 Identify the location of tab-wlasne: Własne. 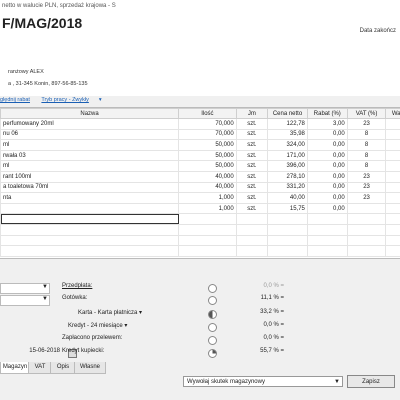
(90, 368).